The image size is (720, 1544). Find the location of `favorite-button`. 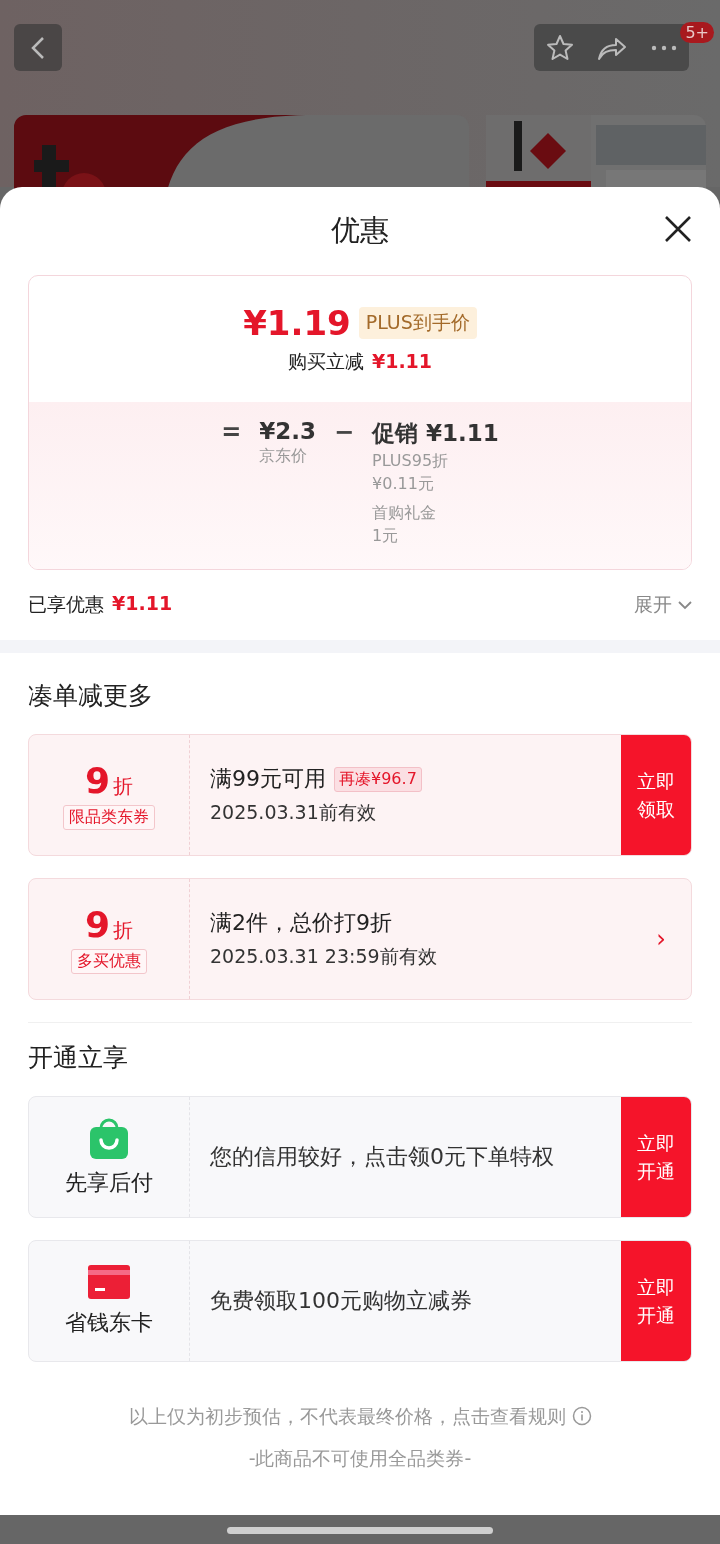

favorite-button is located at coordinates (559, 47).